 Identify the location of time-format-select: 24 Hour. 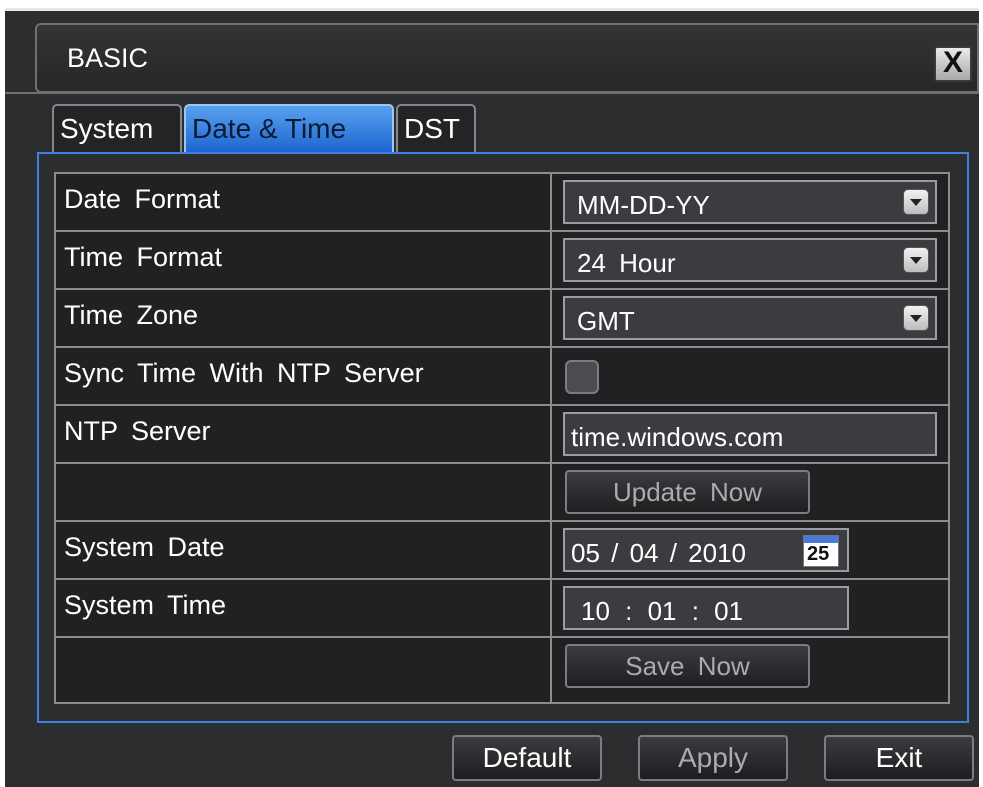
(750, 260).